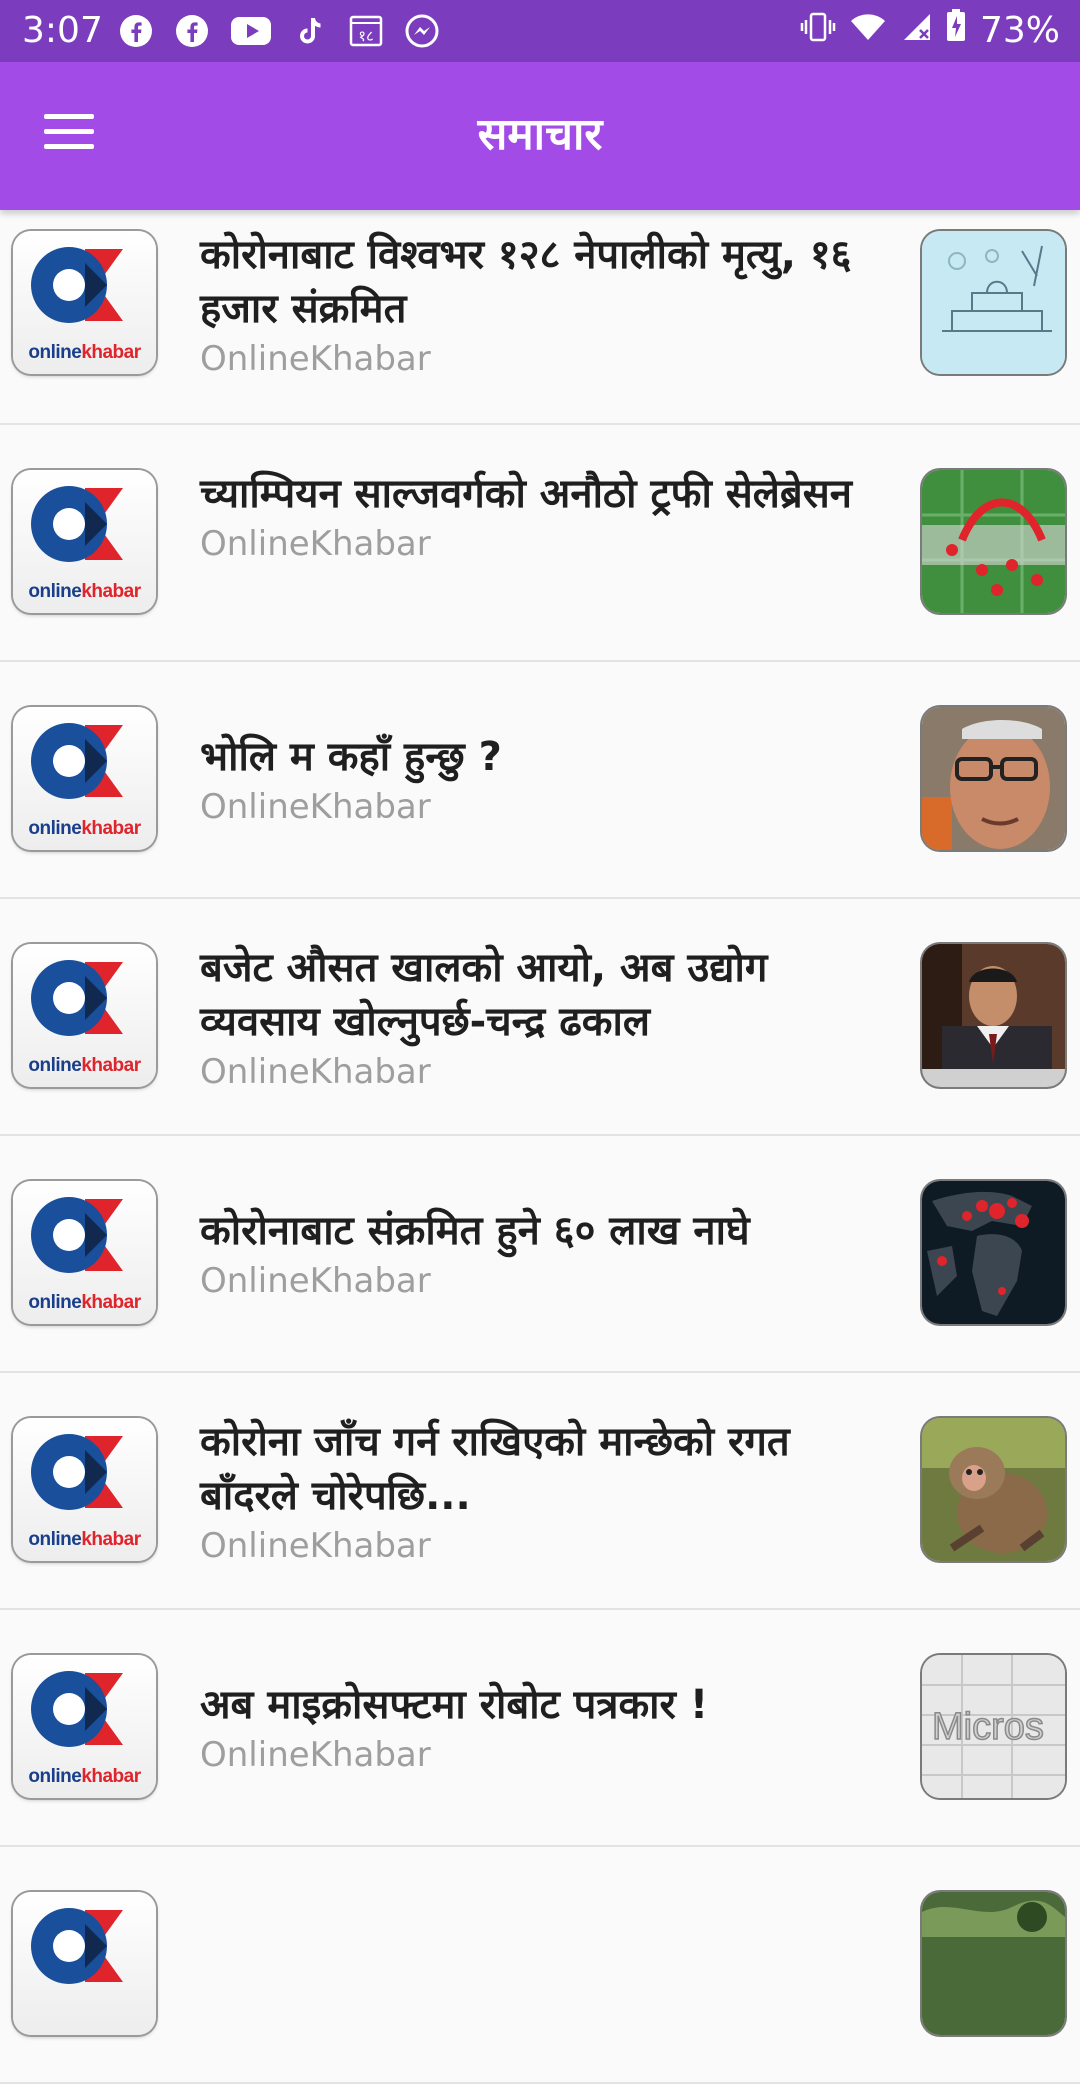 The width and height of the screenshot is (1080, 2084). What do you see at coordinates (351, 757) in the screenshot?
I see `news-headline: भोलि म कहाँ हुन्छु ?` at bounding box center [351, 757].